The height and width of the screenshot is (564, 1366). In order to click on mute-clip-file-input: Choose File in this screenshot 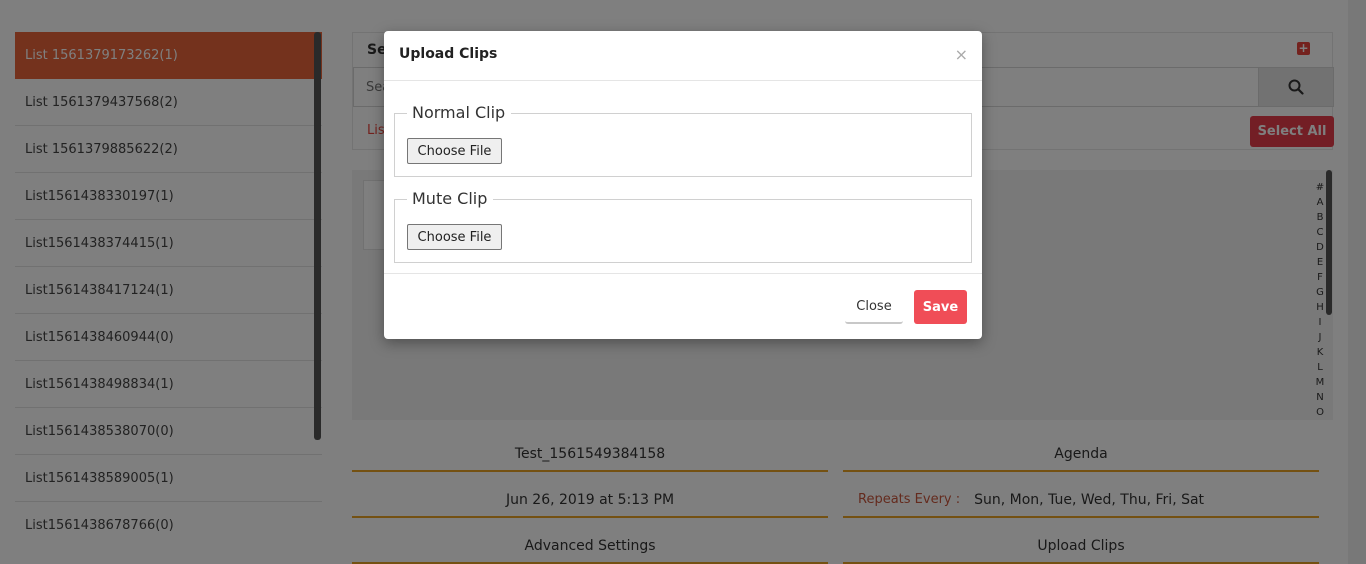, I will do `click(454, 237)`.